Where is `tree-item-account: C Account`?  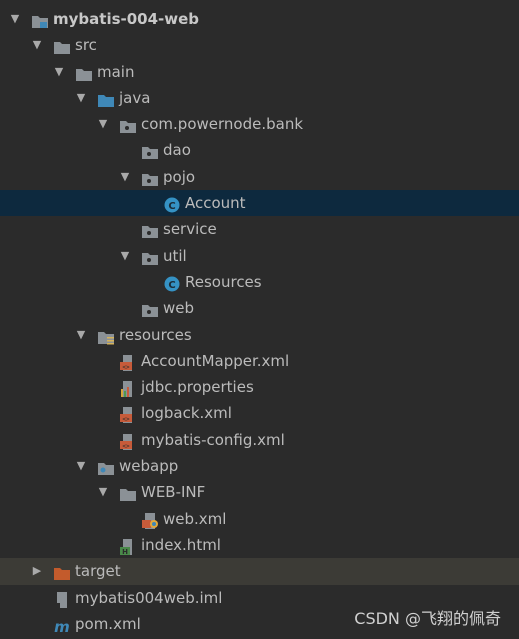 tree-item-account: C Account is located at coordinates (259, 203).